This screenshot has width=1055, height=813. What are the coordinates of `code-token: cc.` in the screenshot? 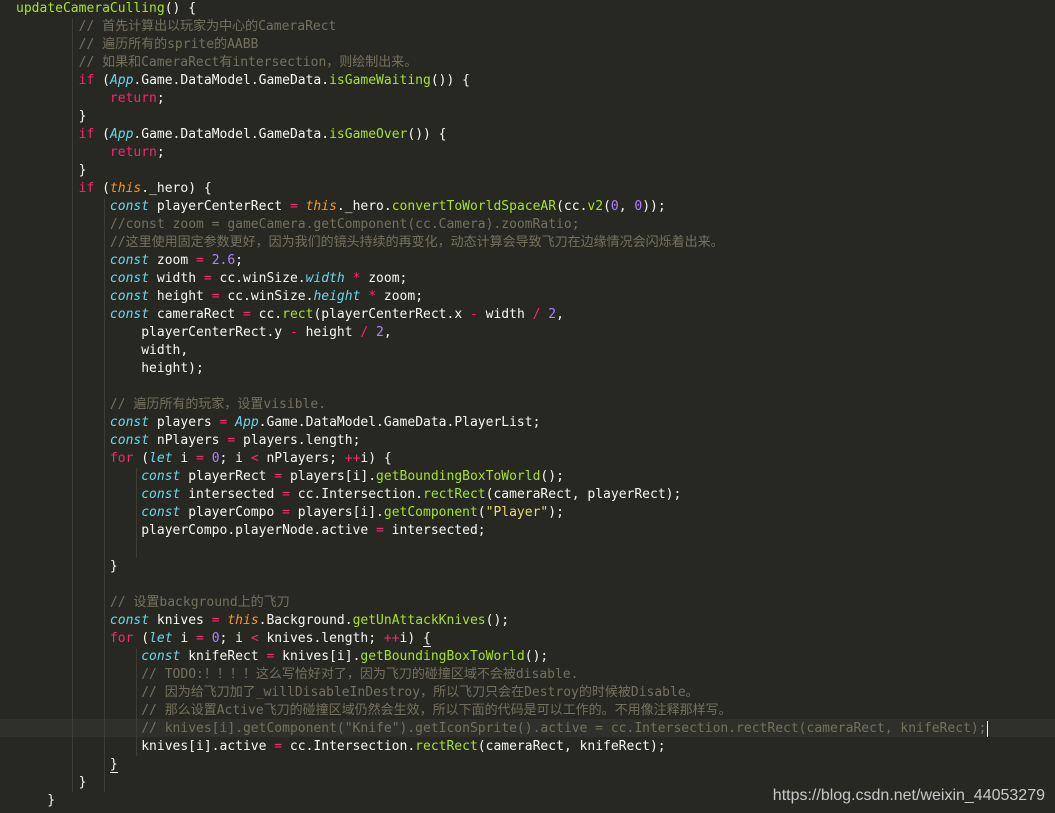 It's located at (266, 314).